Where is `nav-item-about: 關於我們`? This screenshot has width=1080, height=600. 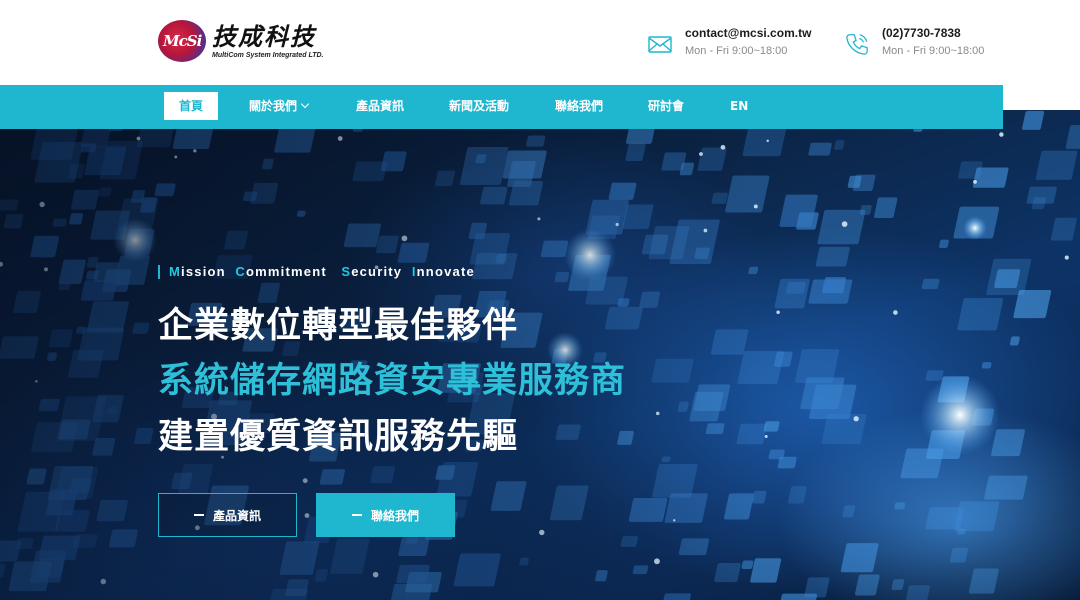 nav-item-about: 關於我們 is located at coordinates (279, 106).